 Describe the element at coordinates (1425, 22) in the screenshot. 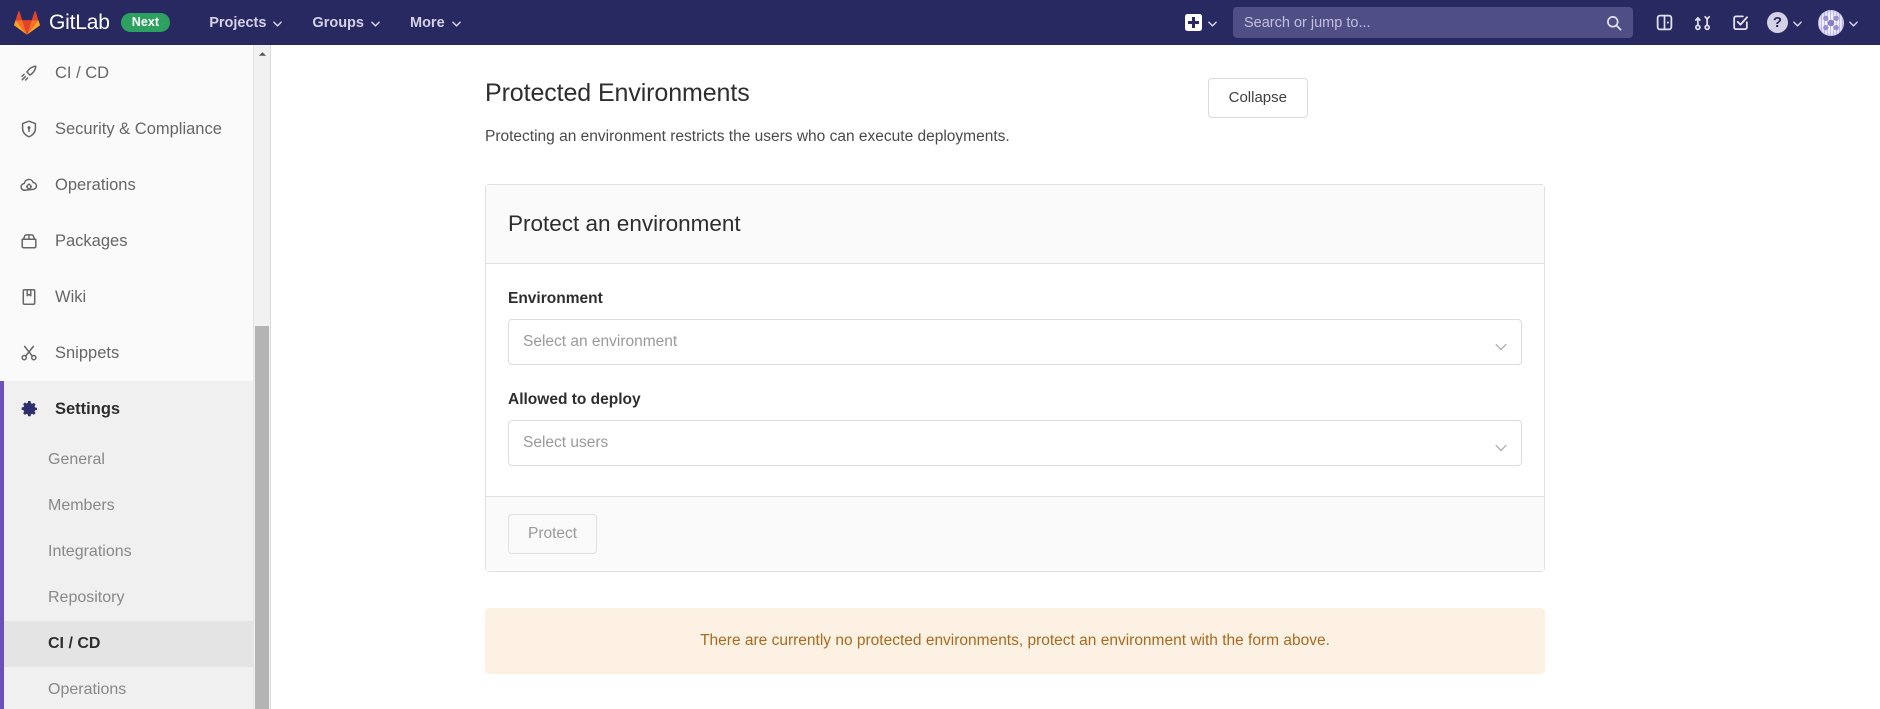

I see `search-input` at that location.